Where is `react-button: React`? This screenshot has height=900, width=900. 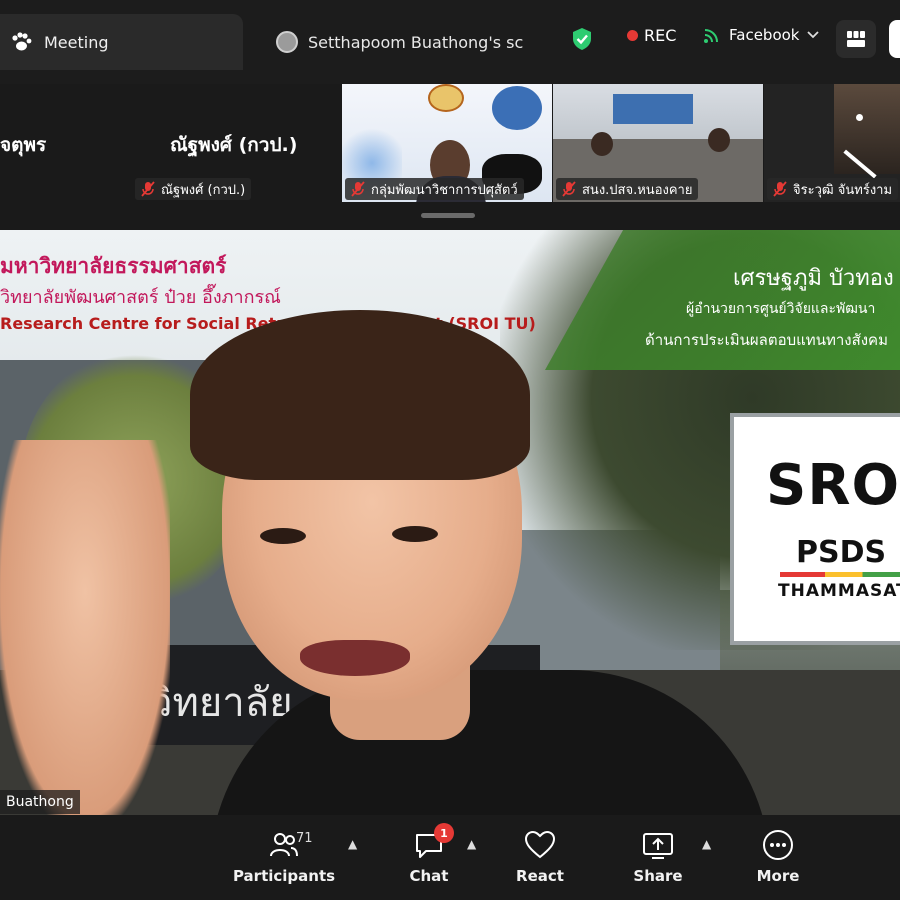 react-button: React is located at coordinates (540, 856).